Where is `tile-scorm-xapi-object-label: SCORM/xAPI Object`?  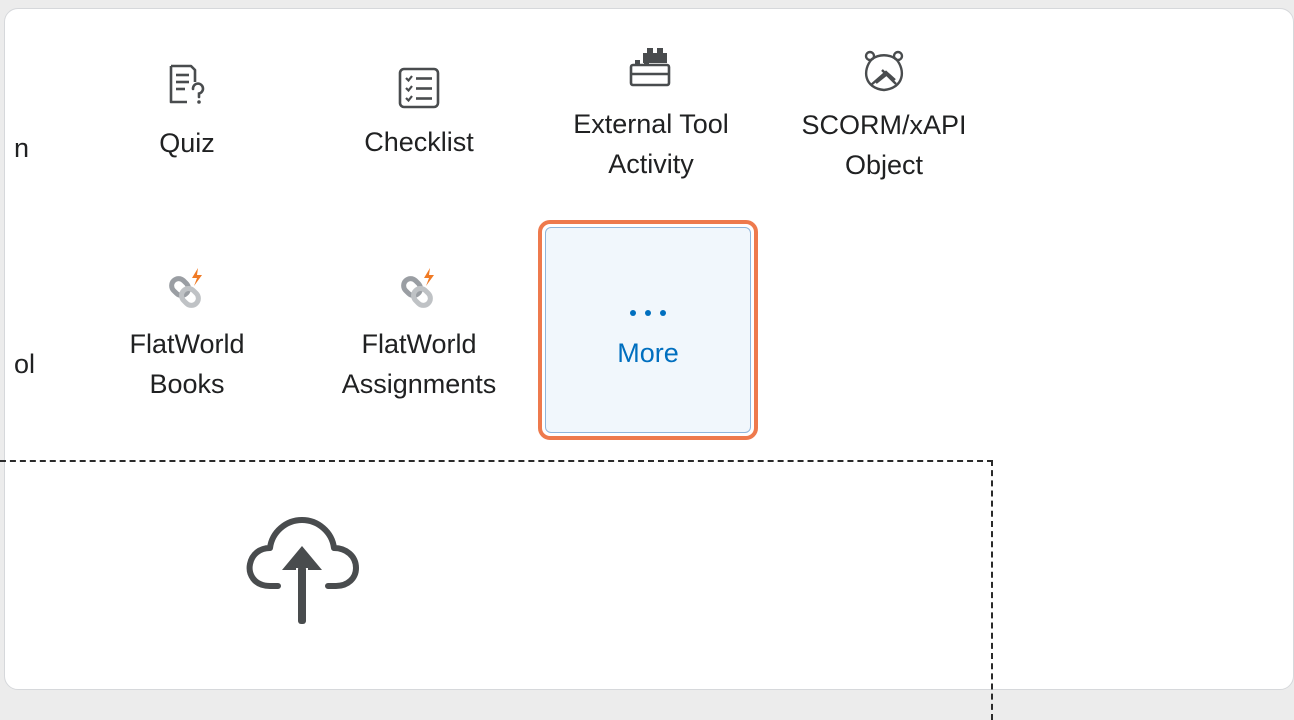 tile-scorm-xapi-object-label: SCORM/xAPI Object is located at coordinates (884, 145).